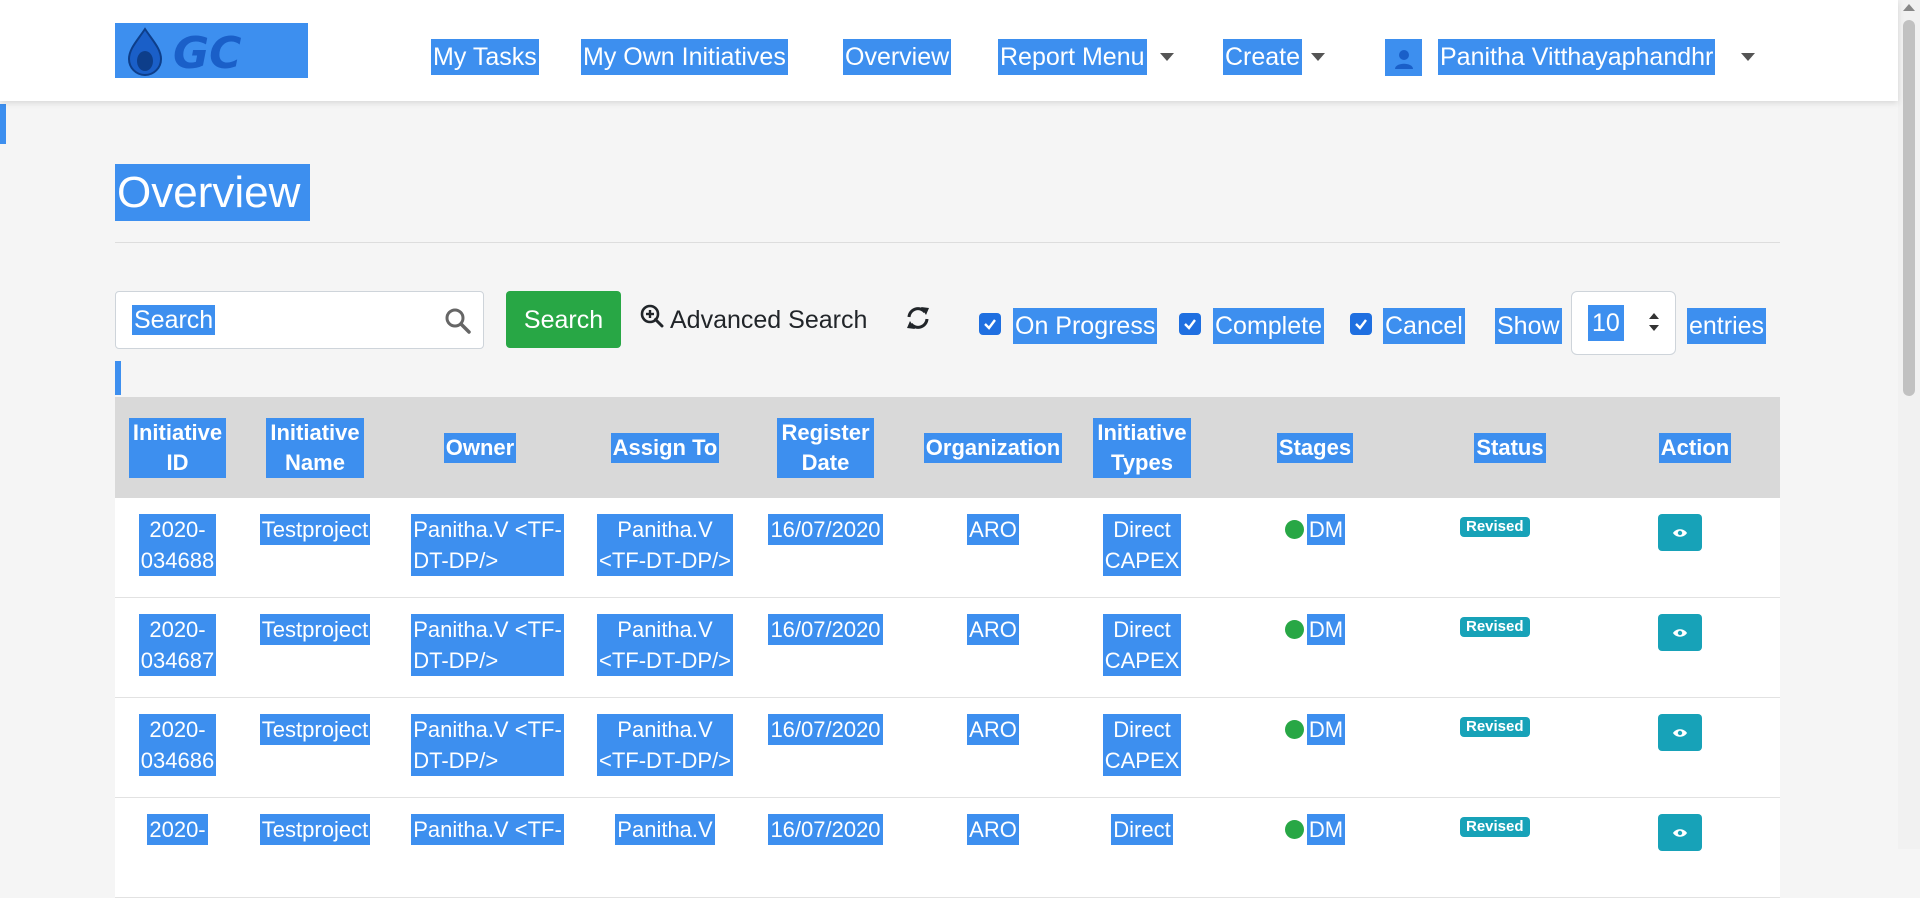  What do you see at coordinates (1528, 326) in the screenshot?
I see `show-label: Show` at bounding box center [1528, 326].